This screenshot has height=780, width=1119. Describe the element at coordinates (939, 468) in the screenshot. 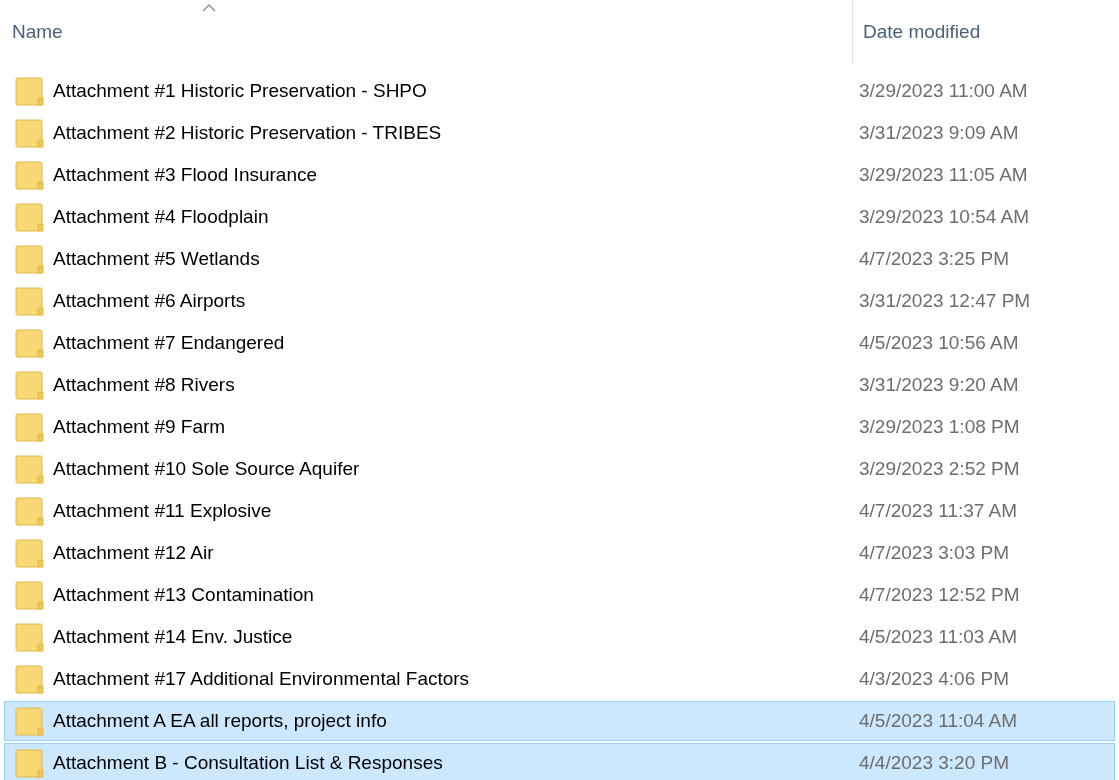

I see `date-modified: 3/29/2023 2:52 PM` at that location.